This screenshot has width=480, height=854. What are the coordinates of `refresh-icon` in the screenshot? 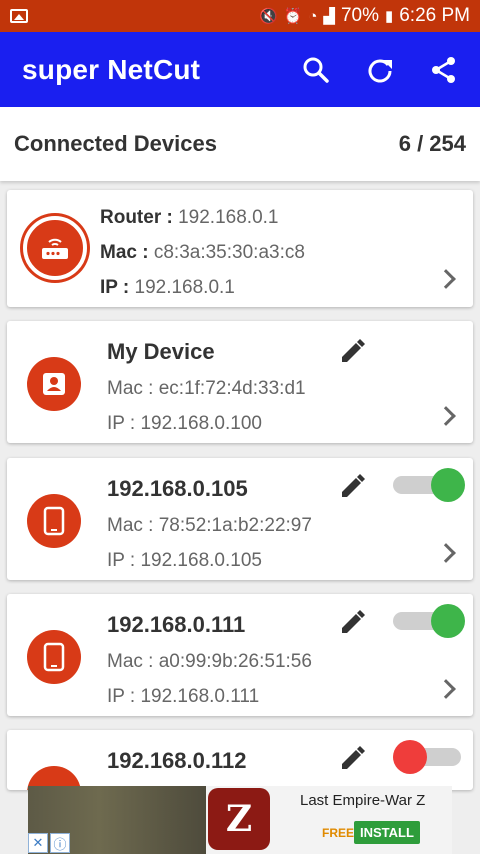 It's located at (380, 70).